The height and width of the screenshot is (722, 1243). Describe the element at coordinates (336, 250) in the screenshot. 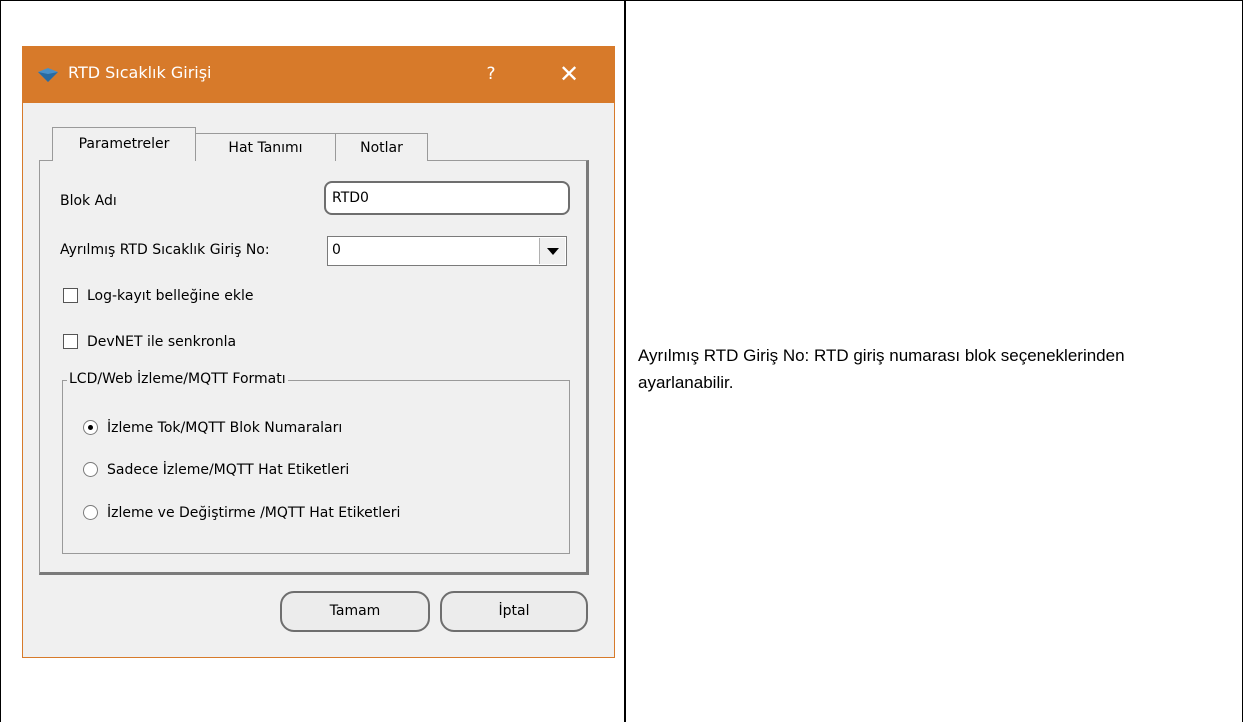

I see `rtd-input-value: 0` at that location.